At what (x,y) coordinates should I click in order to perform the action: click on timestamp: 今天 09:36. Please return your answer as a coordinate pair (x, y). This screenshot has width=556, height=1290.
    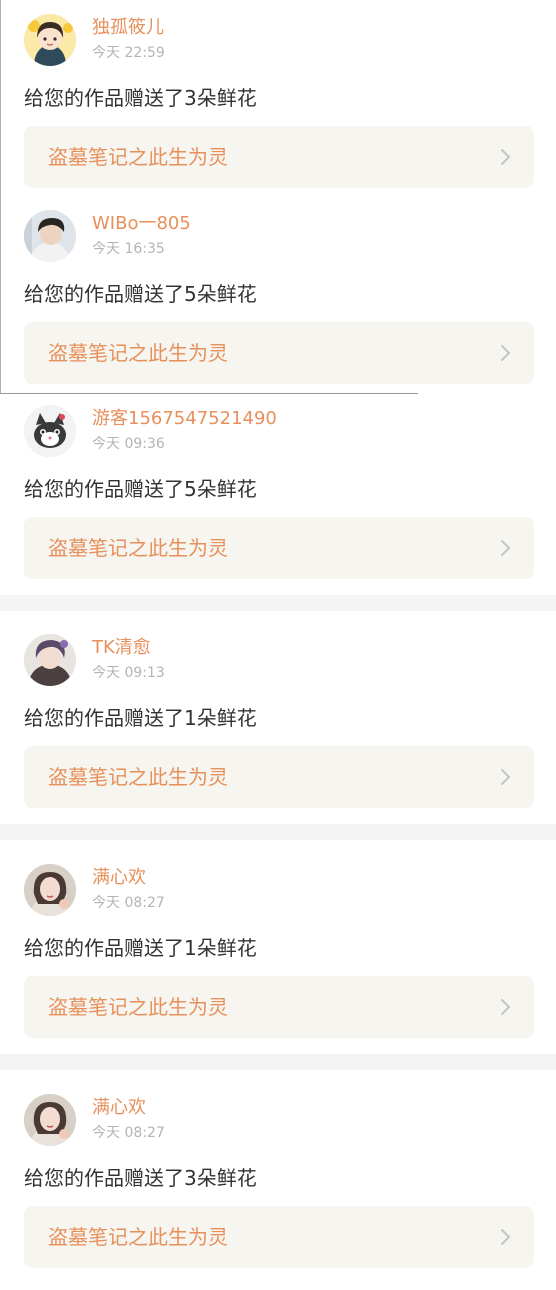
    Looking at the image, I should click on (128, 444).